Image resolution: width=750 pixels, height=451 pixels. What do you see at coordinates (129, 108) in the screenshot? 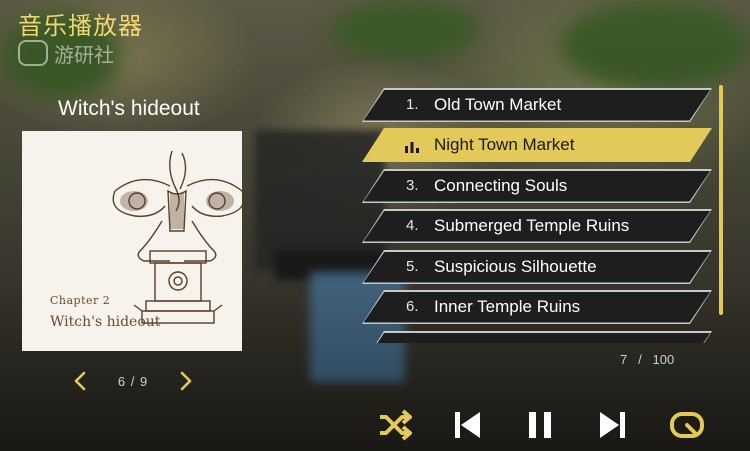
I see `album-name: Witch's hideout` at bounding box center [129, 108].